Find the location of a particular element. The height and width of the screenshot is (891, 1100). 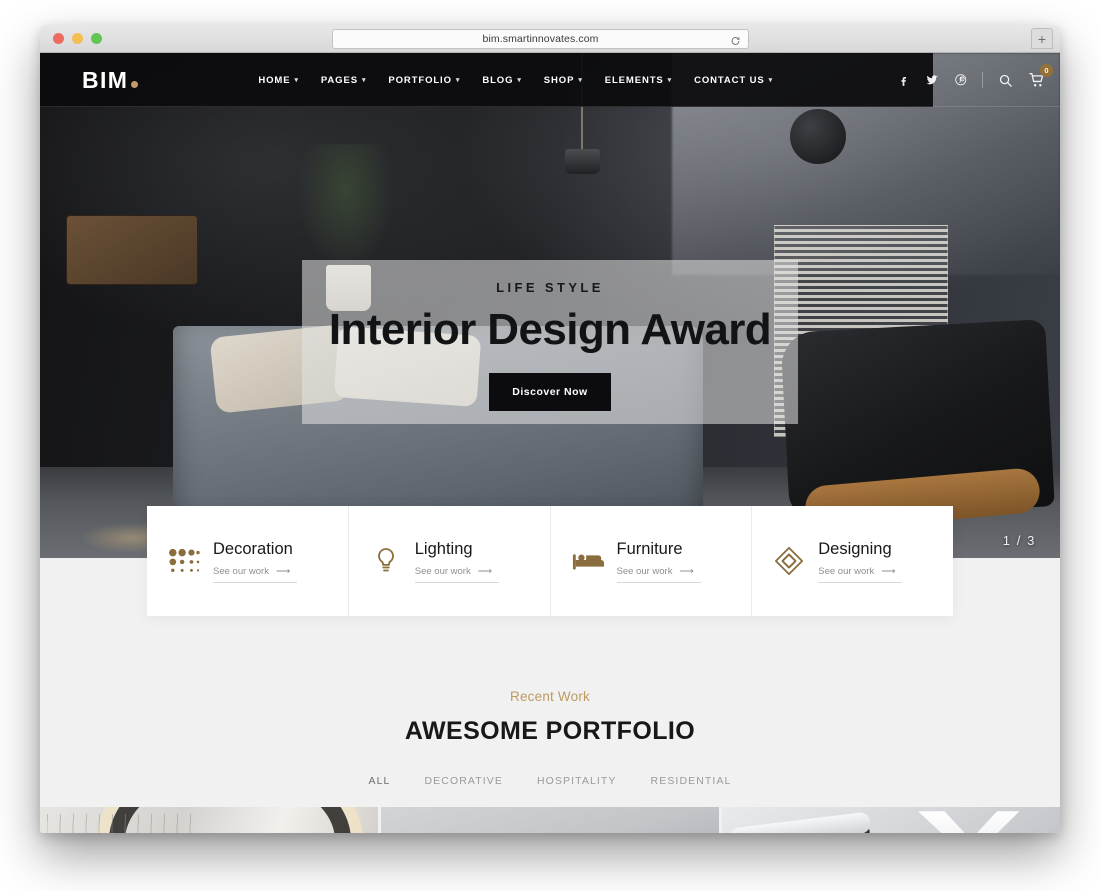

address-bar: bim.smartinnovates.com is located at coordinates (540, 39).